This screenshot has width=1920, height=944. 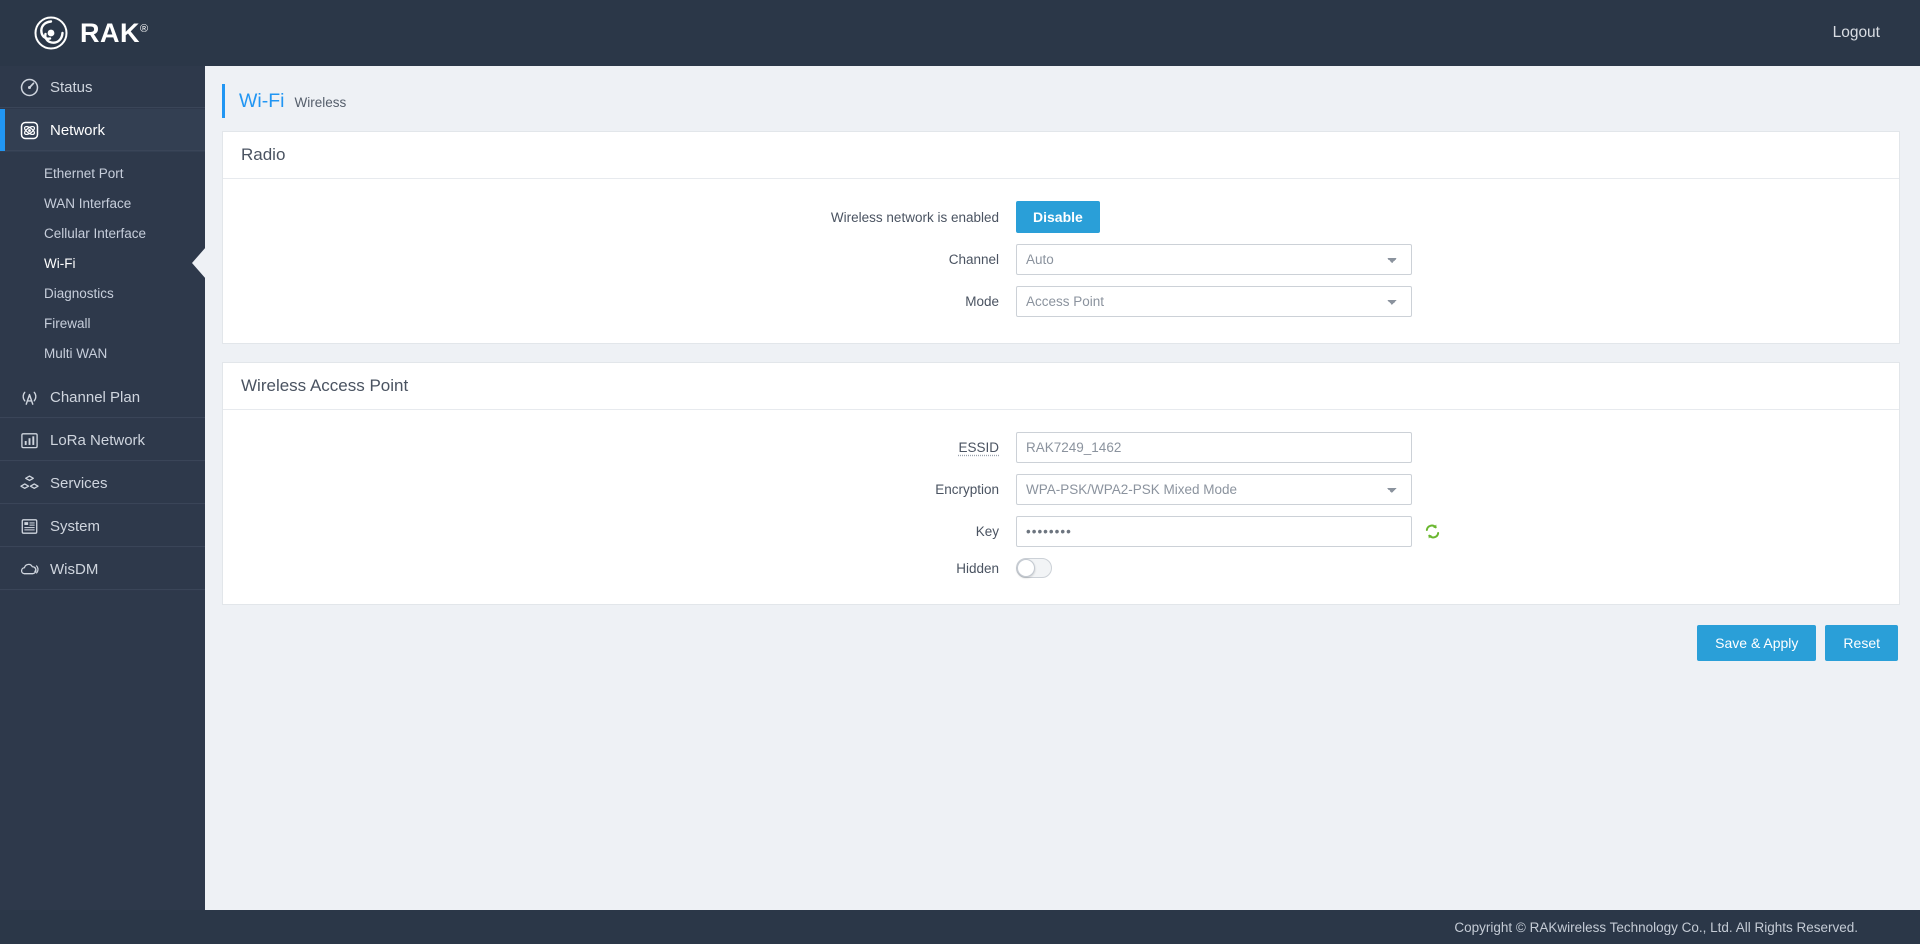 I want to click on wireless-enabled-row: Wireless network is enabled Disable, so click(x=1061, y=217).